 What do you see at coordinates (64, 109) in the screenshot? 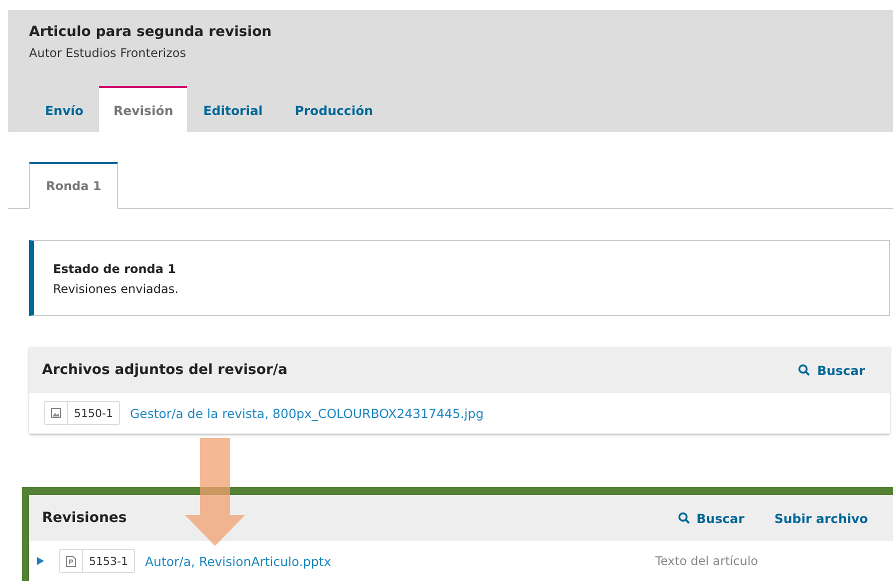
I see `workflow-tab: Envío` at bounding box center [64, 109].